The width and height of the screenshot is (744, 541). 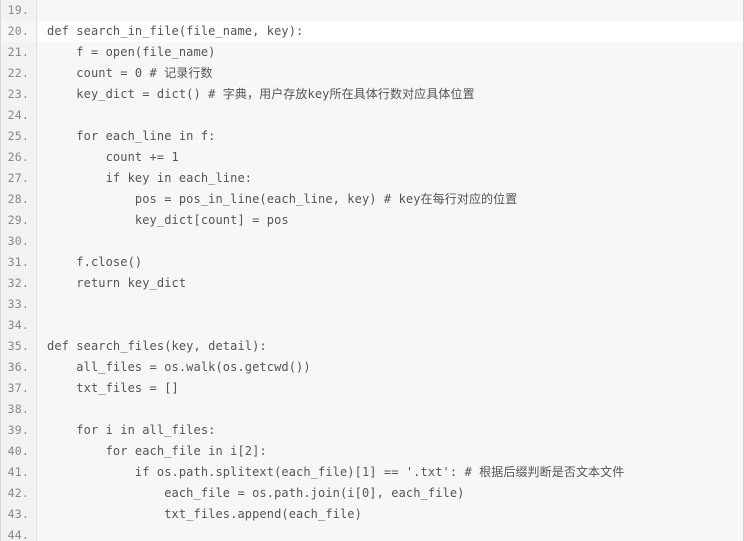 What do you see at coordinates (19, 346) in the screenshot?
I see `line-number: 35.` at bounding box center [19, 346].